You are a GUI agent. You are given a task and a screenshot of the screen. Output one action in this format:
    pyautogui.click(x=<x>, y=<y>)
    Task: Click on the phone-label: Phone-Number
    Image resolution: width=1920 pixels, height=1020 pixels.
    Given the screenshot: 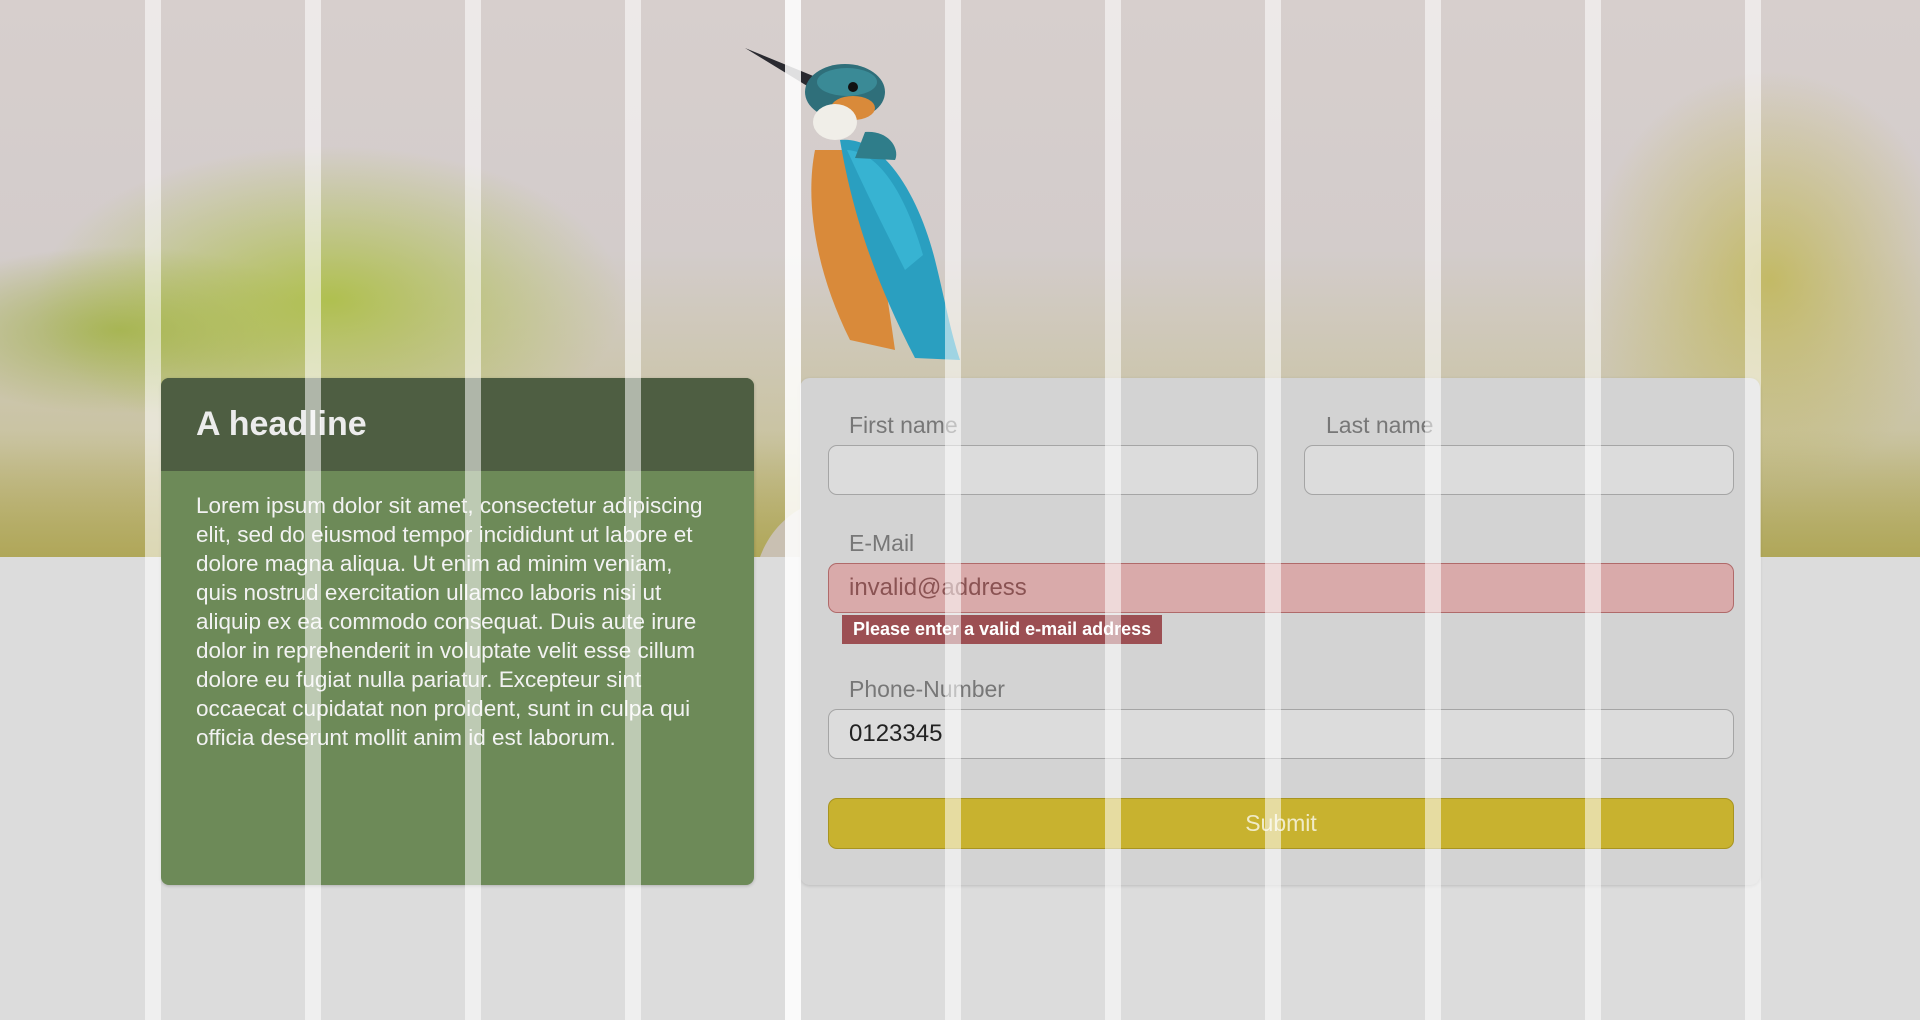 What is the action you would take?
    pyautogui.click(x=927, y=689)
    